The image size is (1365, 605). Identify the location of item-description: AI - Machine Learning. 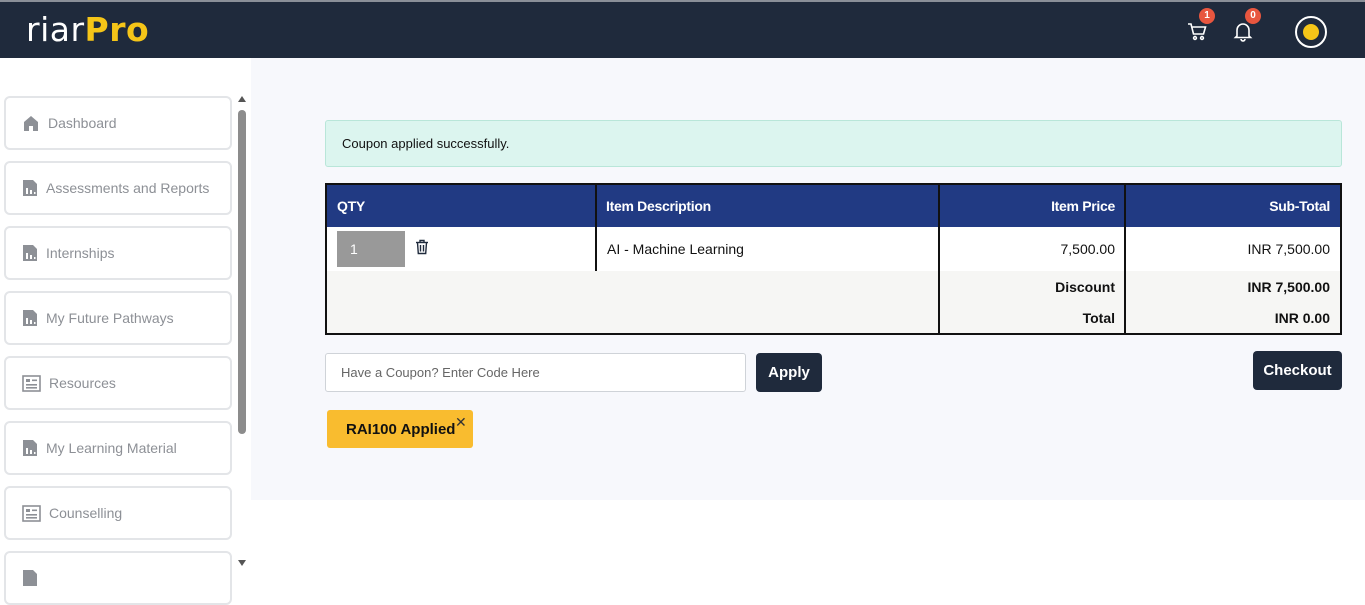
(675, 249).